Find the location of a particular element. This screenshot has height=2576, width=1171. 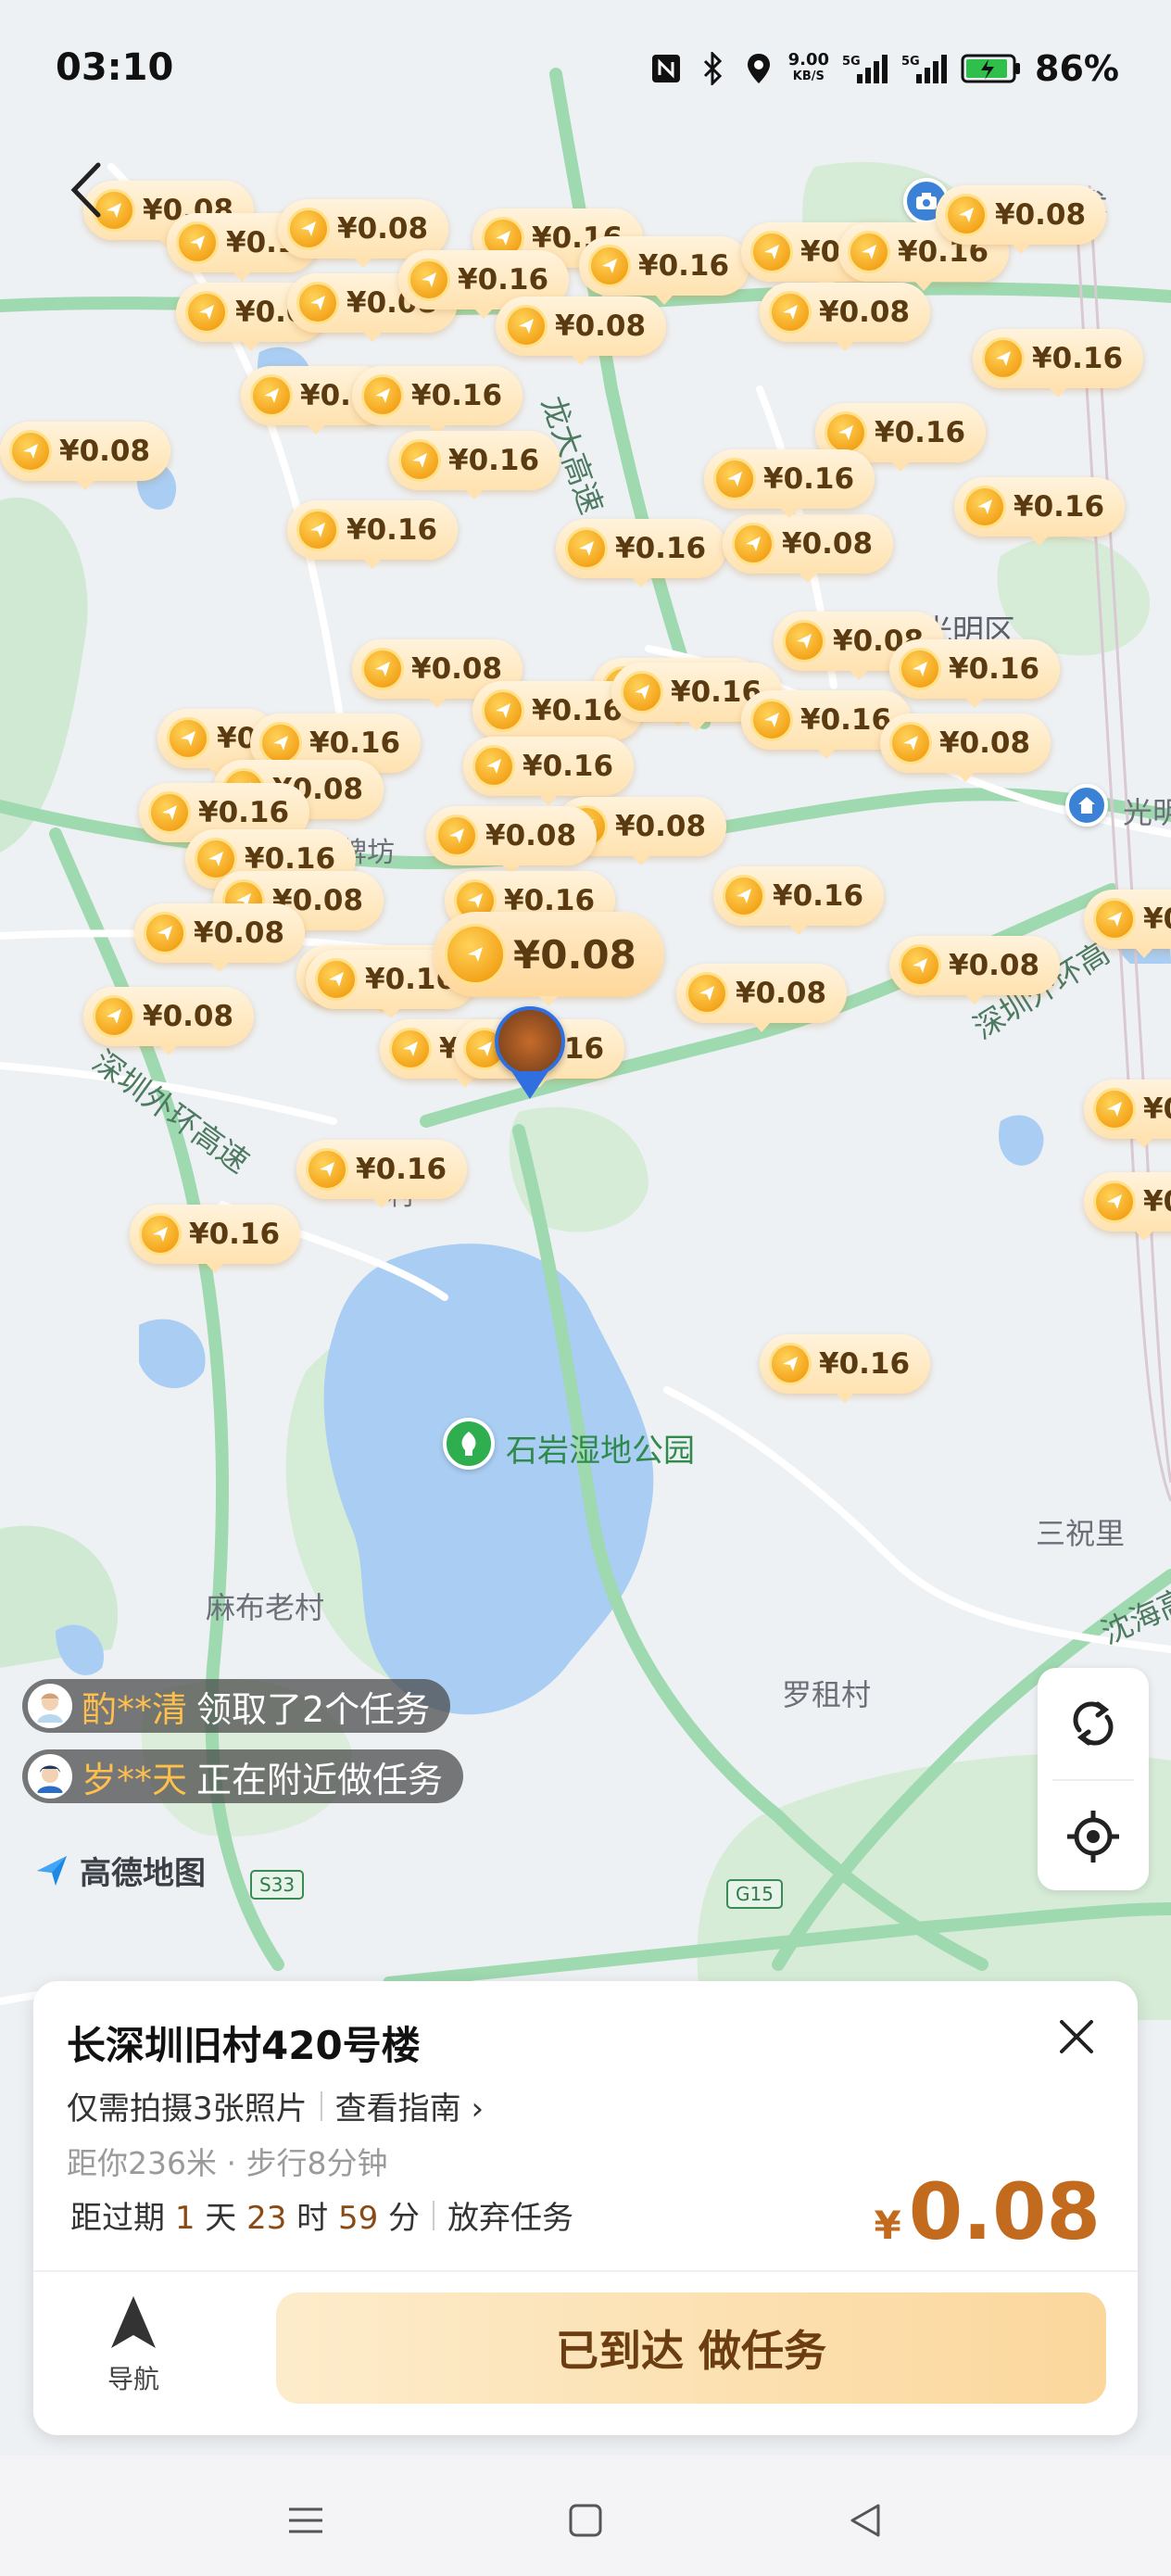

user-location-arrow-icon is located at coordinates (529, 1085).